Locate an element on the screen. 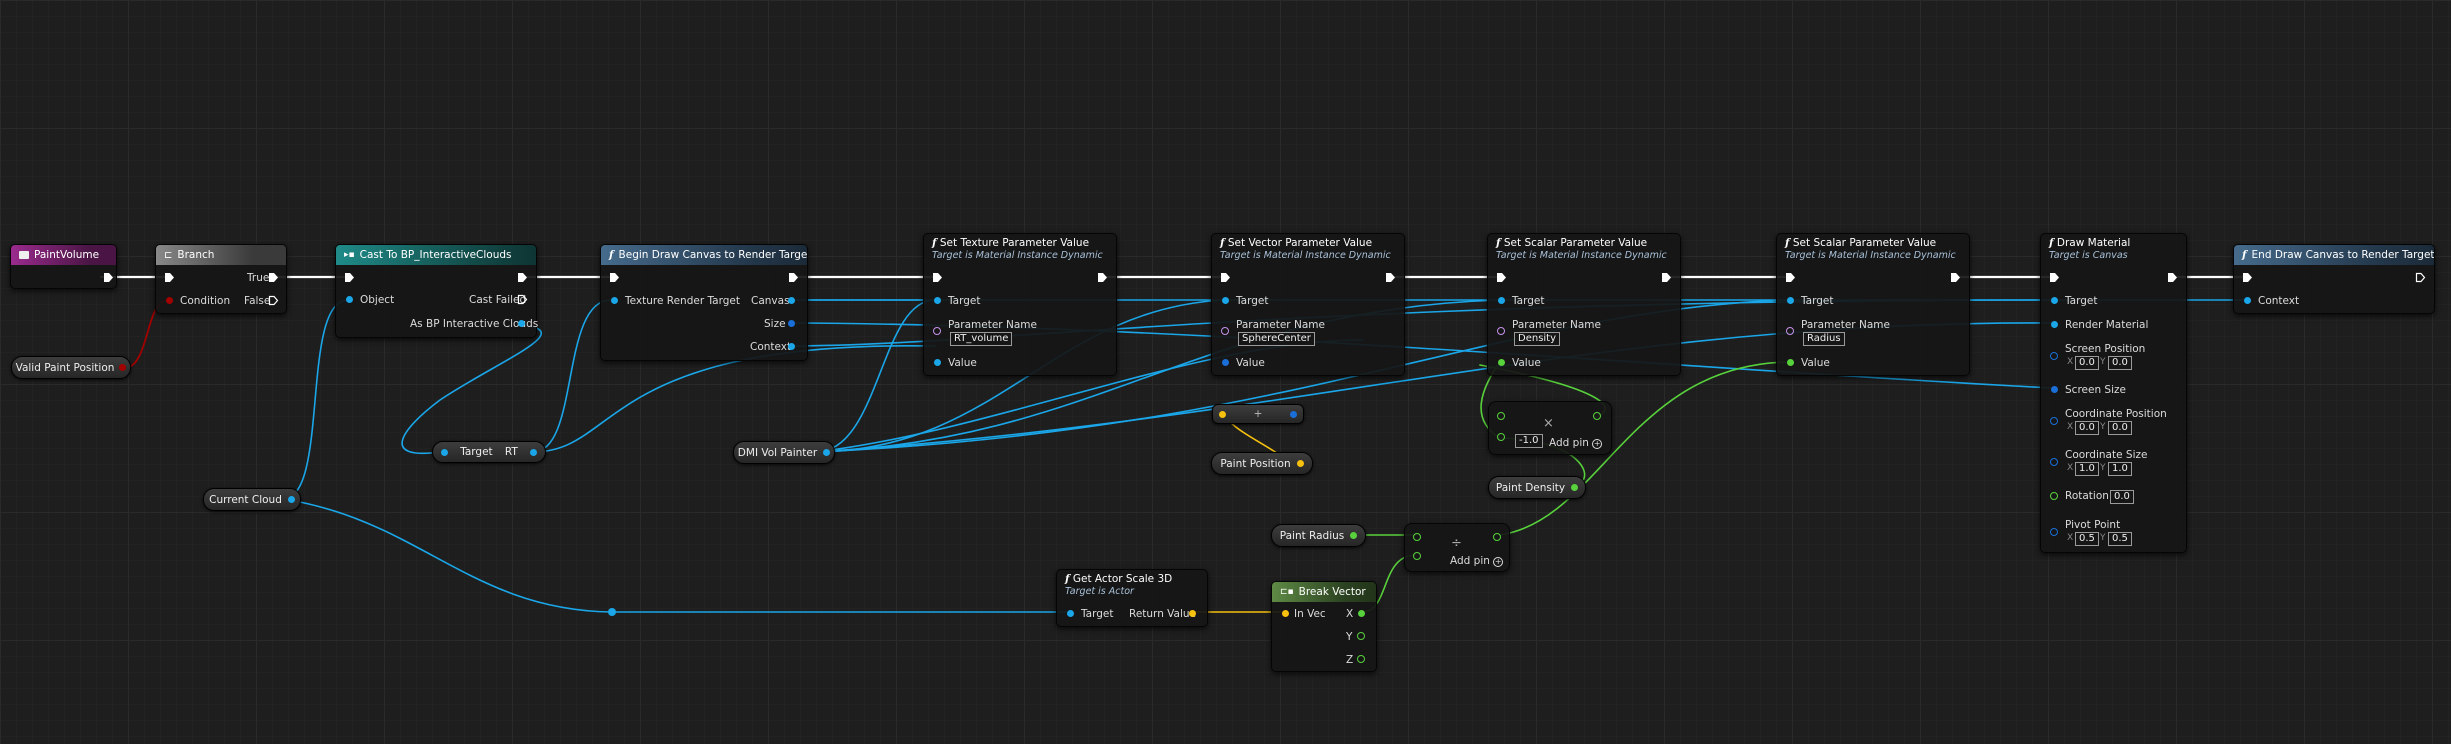 This screenshot has width=2451, height=744. paint-radius-variable: Paint Radius is located at coordinates (1318, 535).